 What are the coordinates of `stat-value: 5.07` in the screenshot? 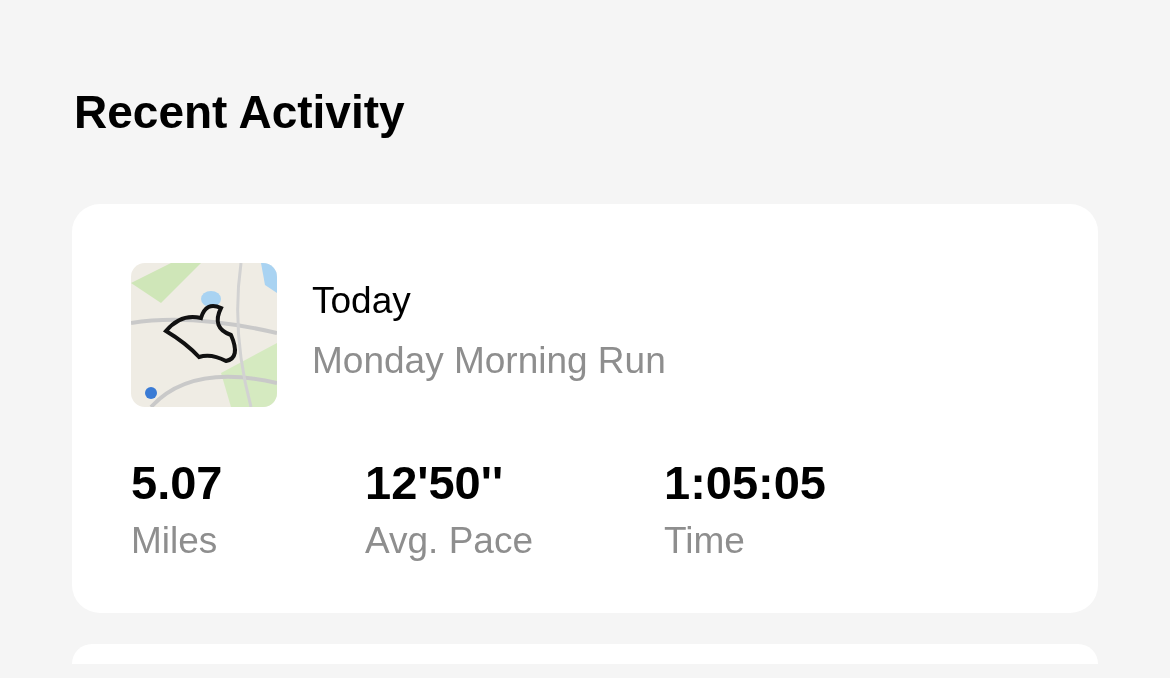 It's located at (177, 483).